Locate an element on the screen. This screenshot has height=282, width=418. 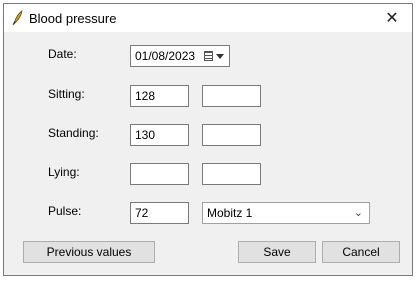
sitting-diastolic-input is located at coordinates (231, 96).